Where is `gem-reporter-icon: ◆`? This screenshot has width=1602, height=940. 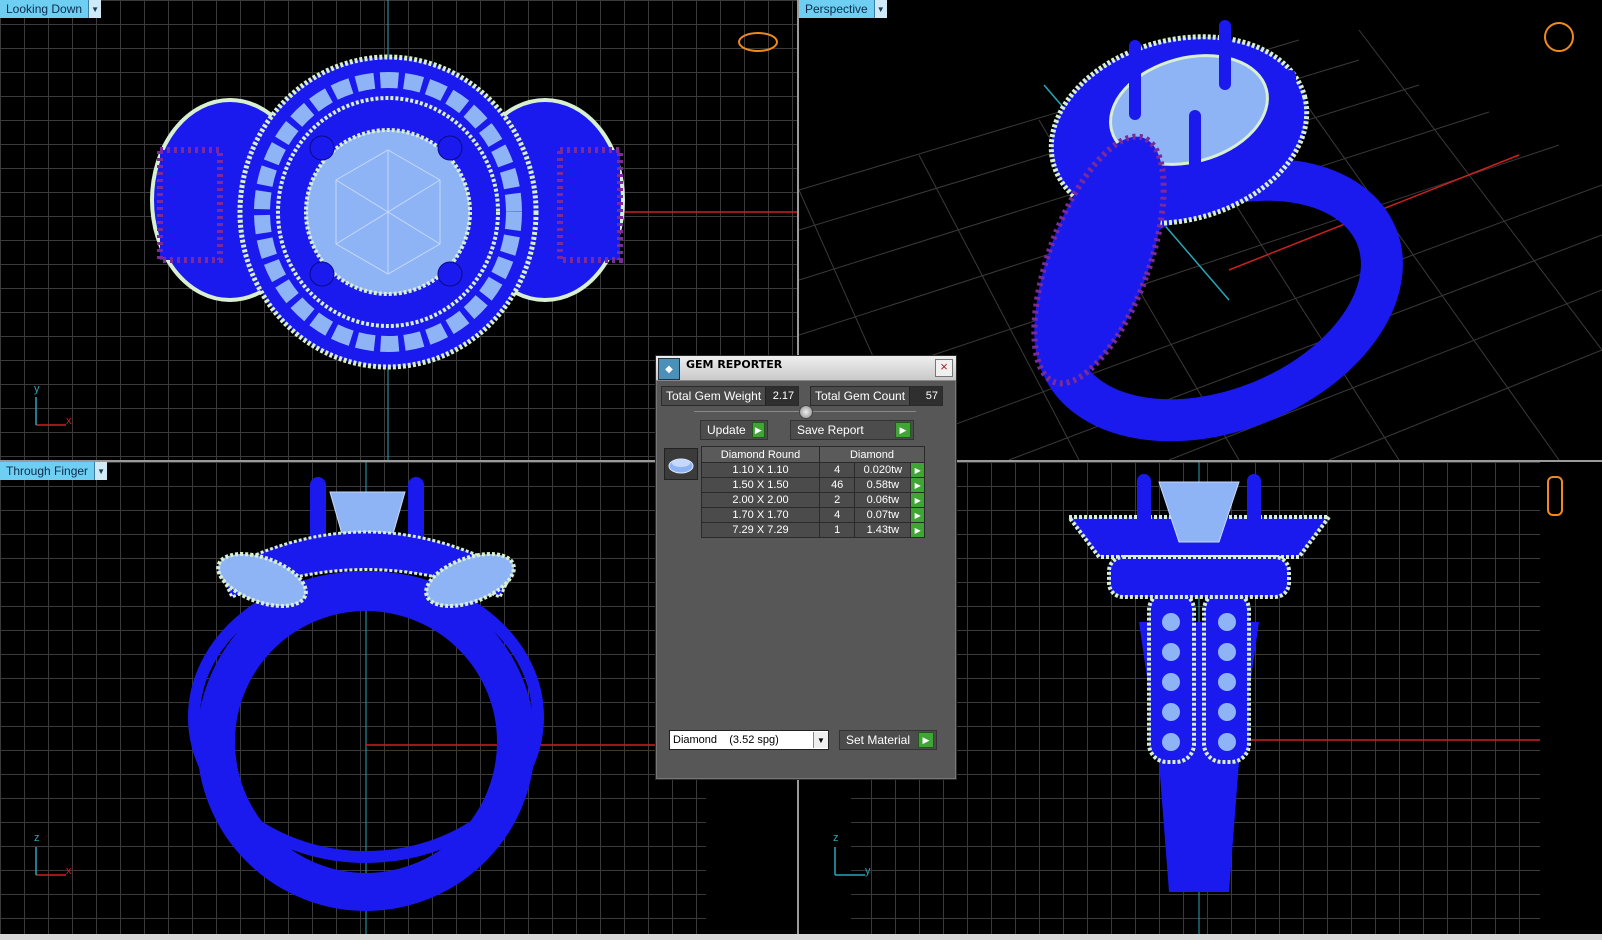 gem-reporter-icon: ◆ is located at coordinates (669, 369).